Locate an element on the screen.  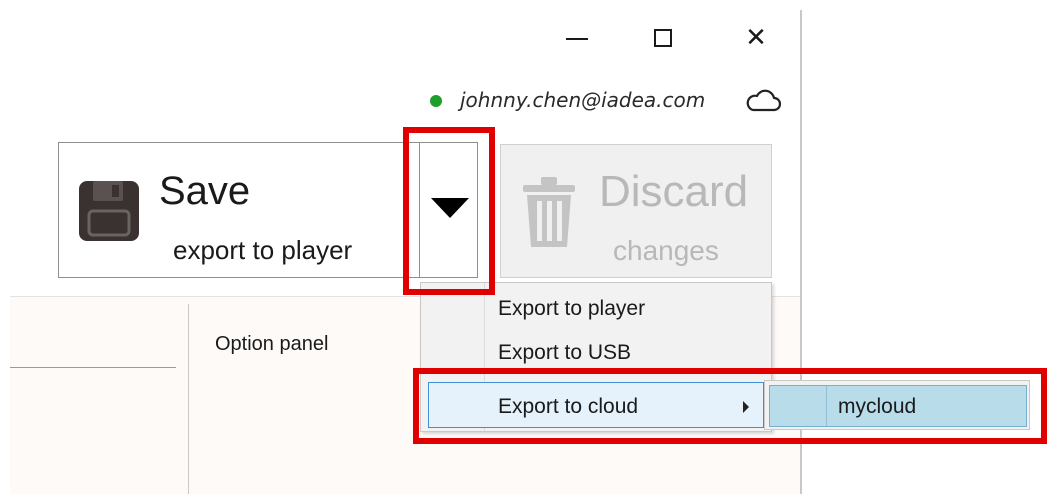
option-panel-label: Option panel is located at coordinates (272, 344).